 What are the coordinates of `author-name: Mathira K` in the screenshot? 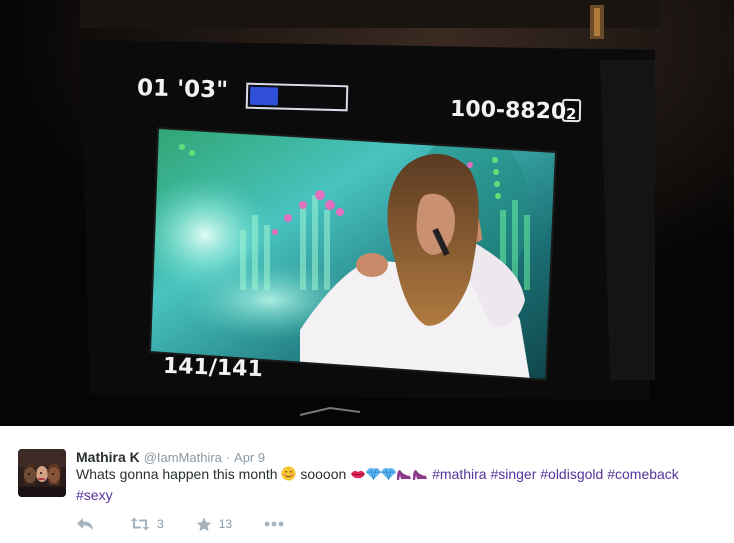 It's located at (108, 457).